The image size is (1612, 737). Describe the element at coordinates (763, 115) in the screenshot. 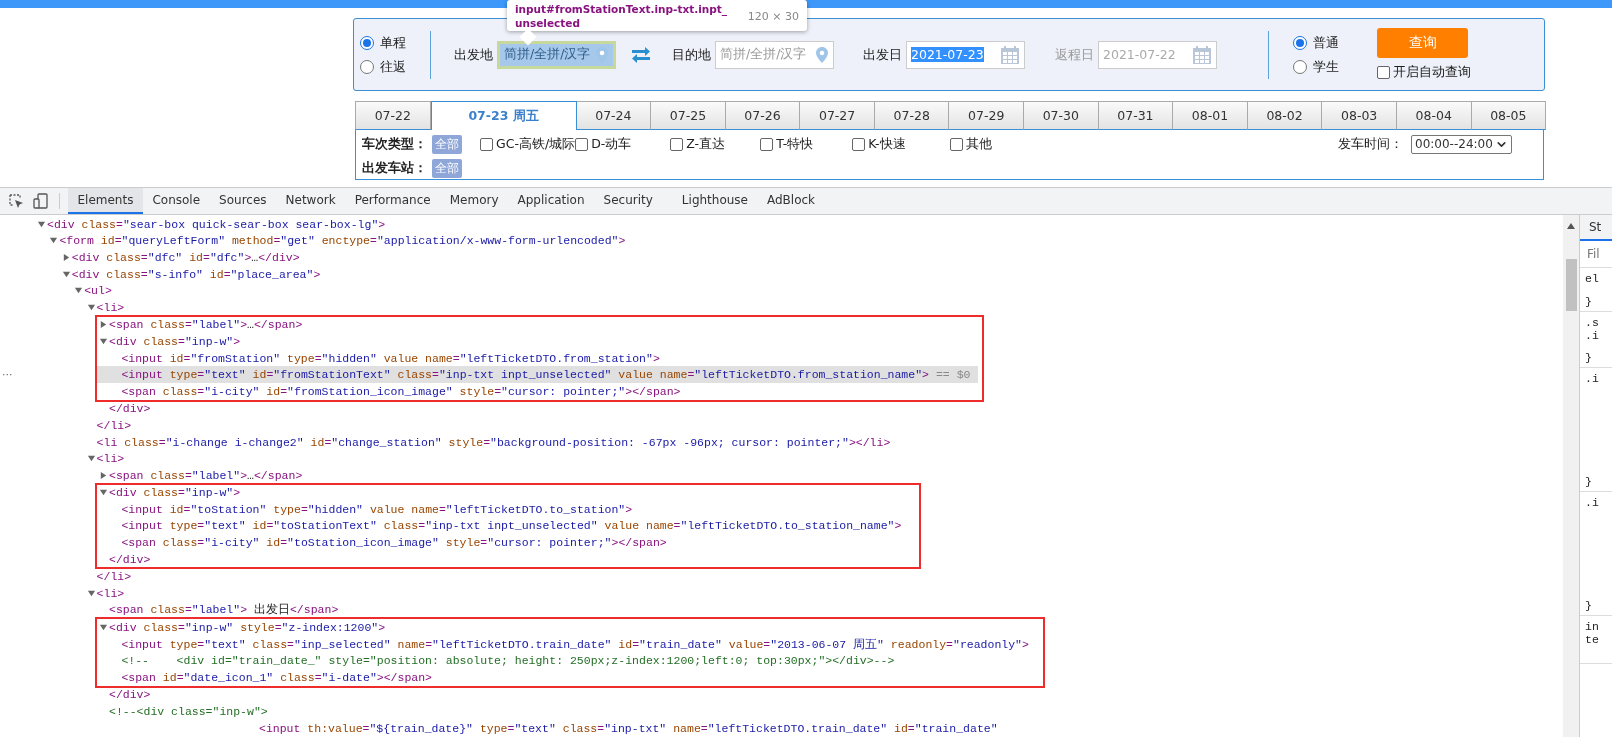

I see `date-tab: 07-26` at that location.